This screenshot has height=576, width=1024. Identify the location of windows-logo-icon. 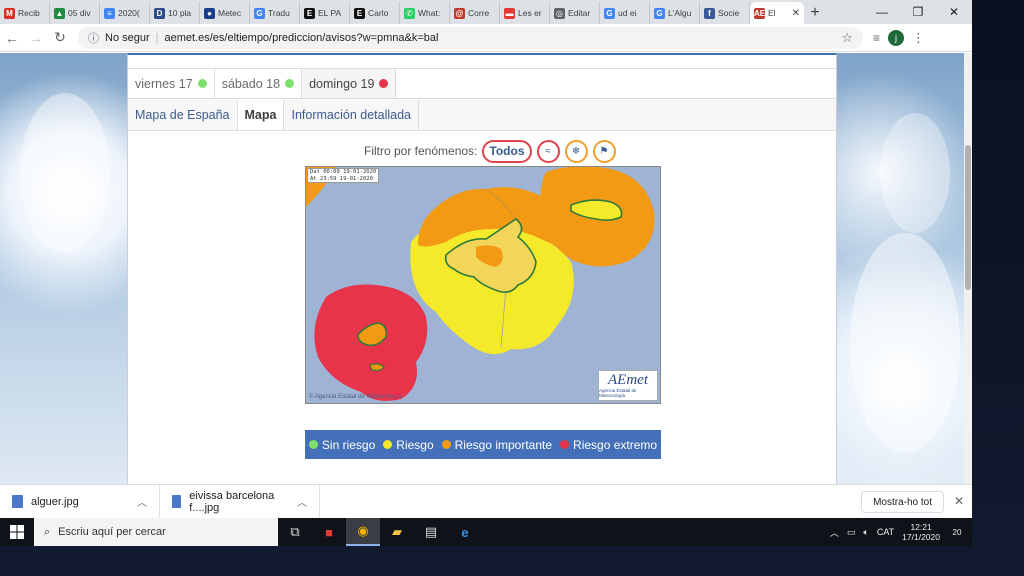
(17, 532).